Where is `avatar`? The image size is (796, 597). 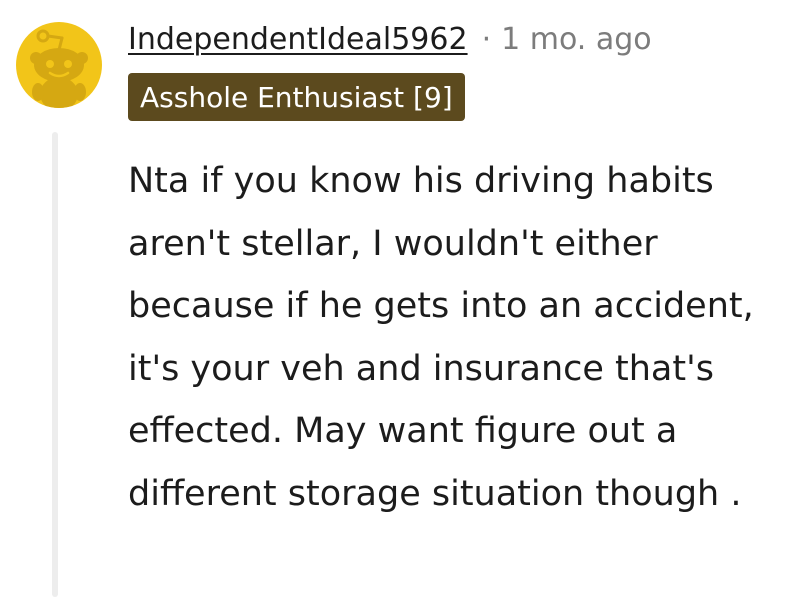
avatar is located at coordinates (59, 65).